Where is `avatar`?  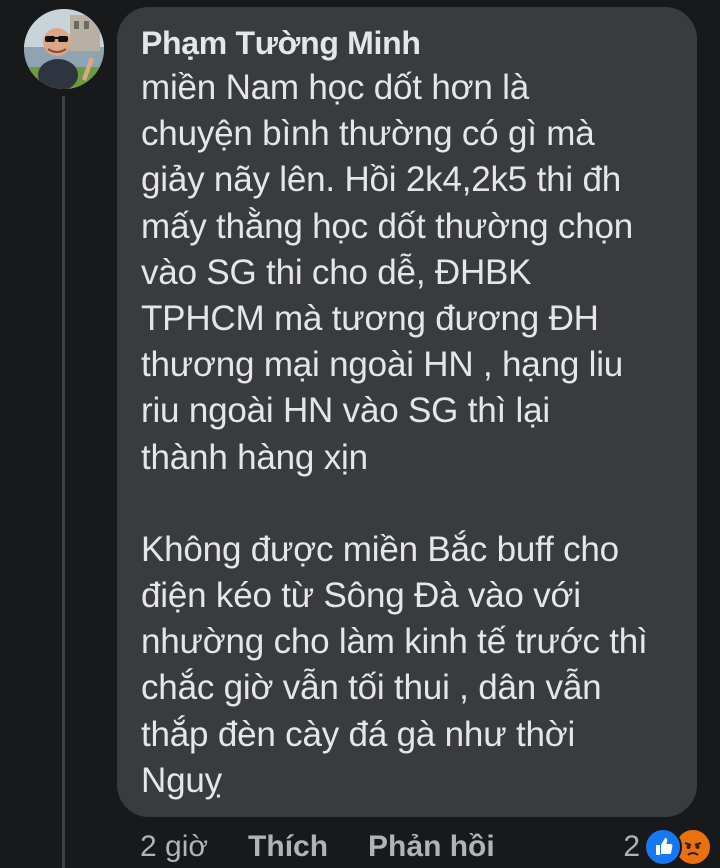
avatar is located at coordinates (64, 49).